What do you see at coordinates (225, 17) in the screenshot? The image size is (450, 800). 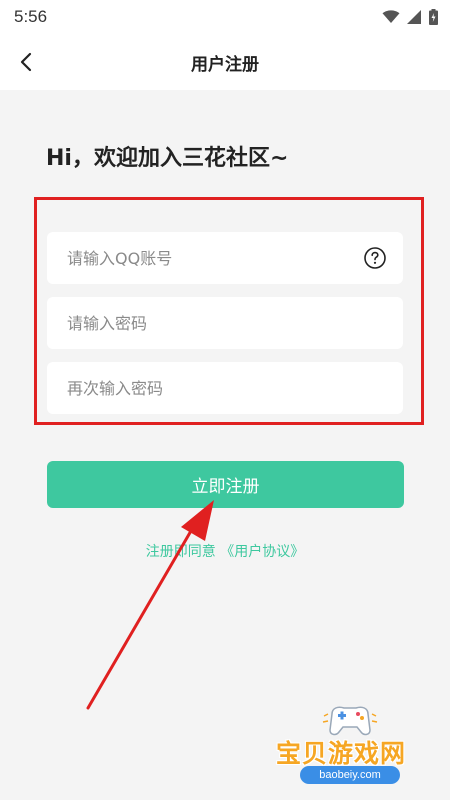 I see `status-bar: 5:56` at bounding box center [225, 17].